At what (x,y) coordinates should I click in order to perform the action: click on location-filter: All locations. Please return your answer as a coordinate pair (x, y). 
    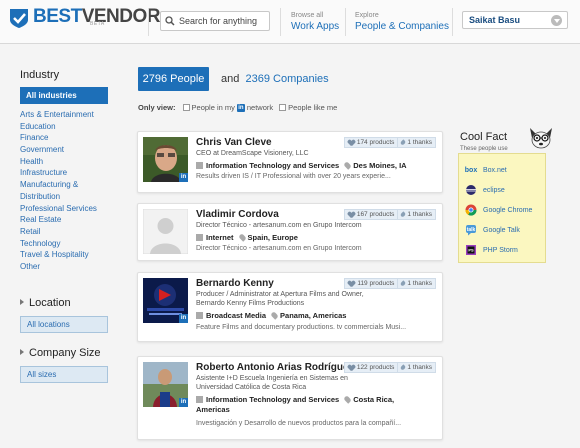
    Looking at the image, I should click on (64, 324).